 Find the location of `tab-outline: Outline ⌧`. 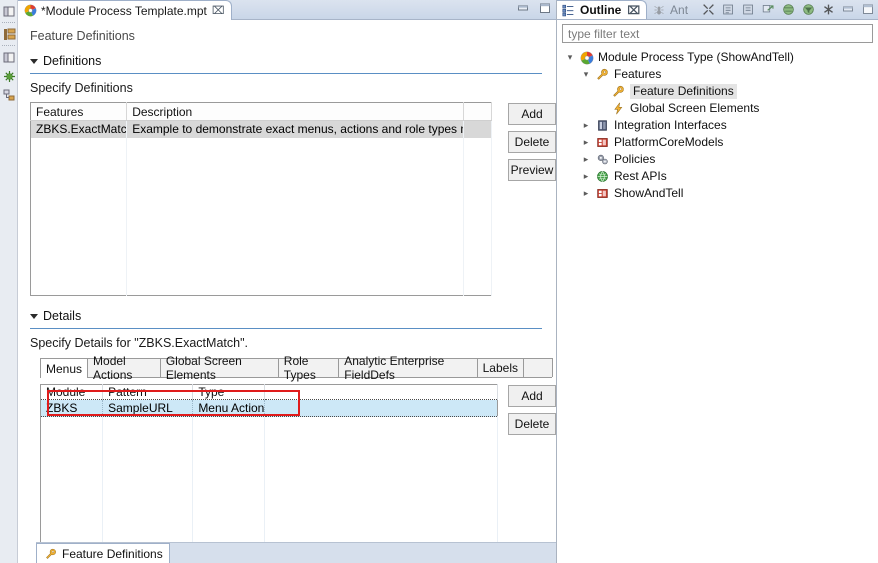

tab-outline: Outline ⌧ is located at coordinates (602, 9).